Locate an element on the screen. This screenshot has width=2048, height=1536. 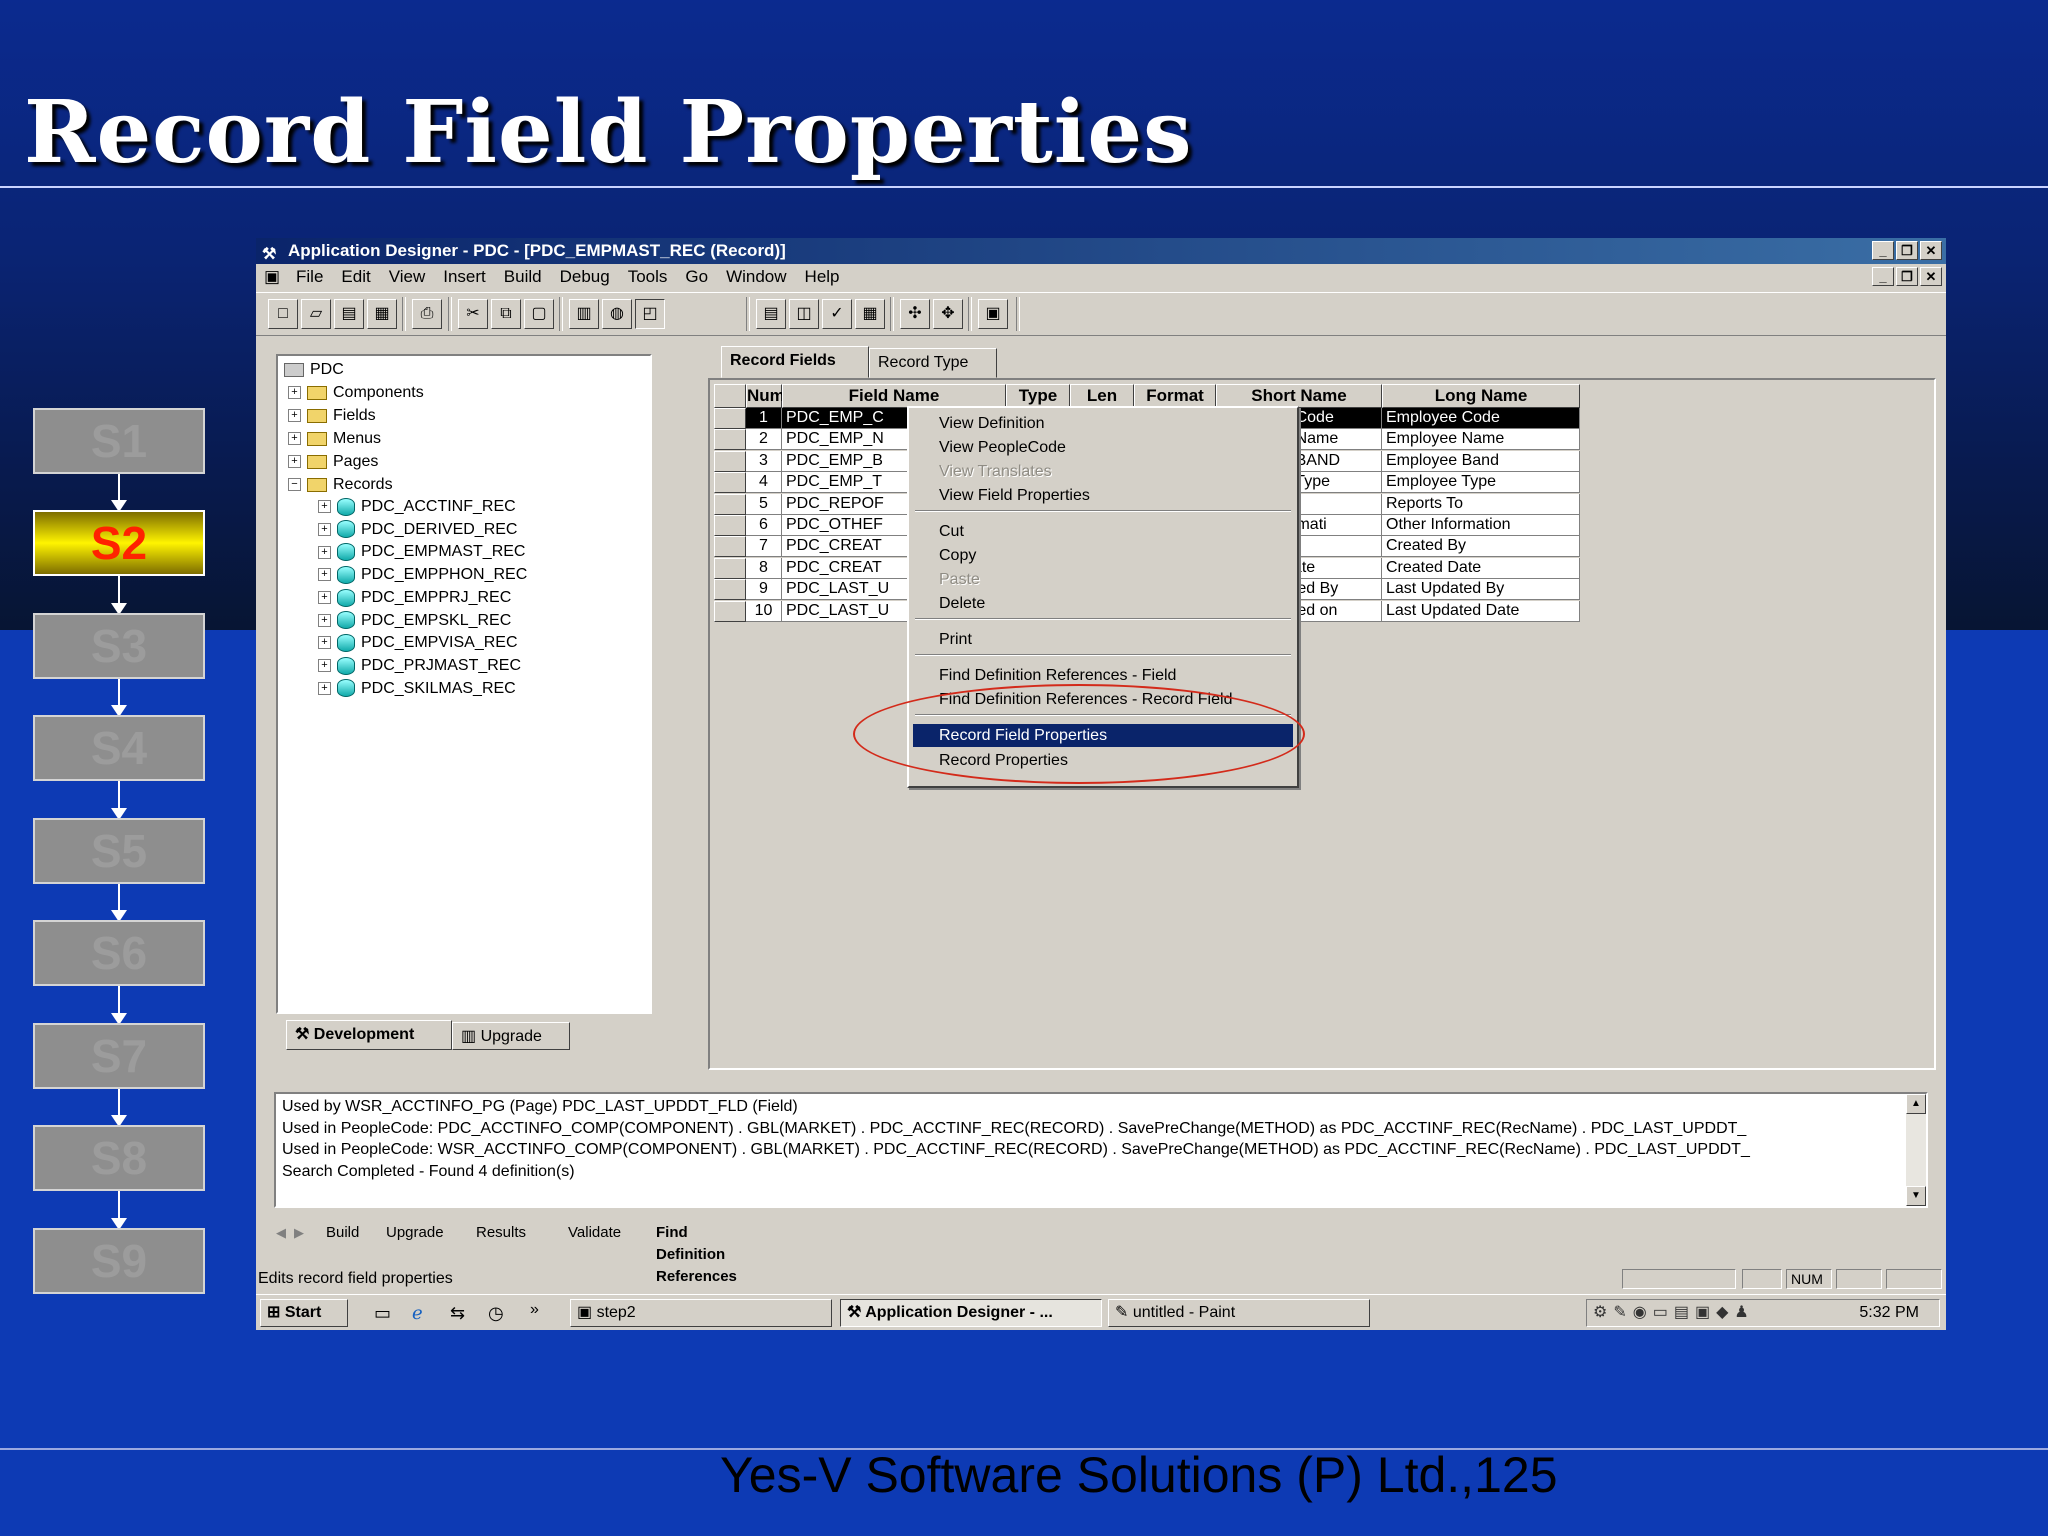
tab-development: ⚒ Development is located at coordinates (369, 1035).